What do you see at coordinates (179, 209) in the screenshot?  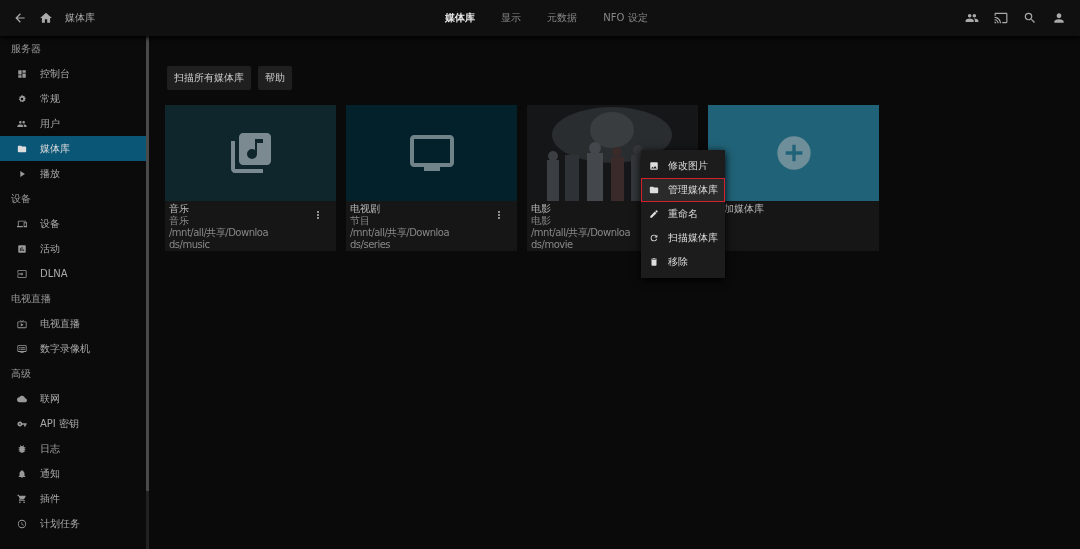 I see `library-name: 音乐` at bounding box center [179, 209].